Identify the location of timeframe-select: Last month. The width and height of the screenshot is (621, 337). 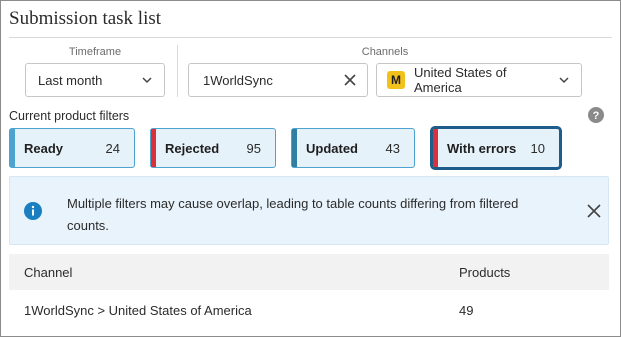
(95, 80).